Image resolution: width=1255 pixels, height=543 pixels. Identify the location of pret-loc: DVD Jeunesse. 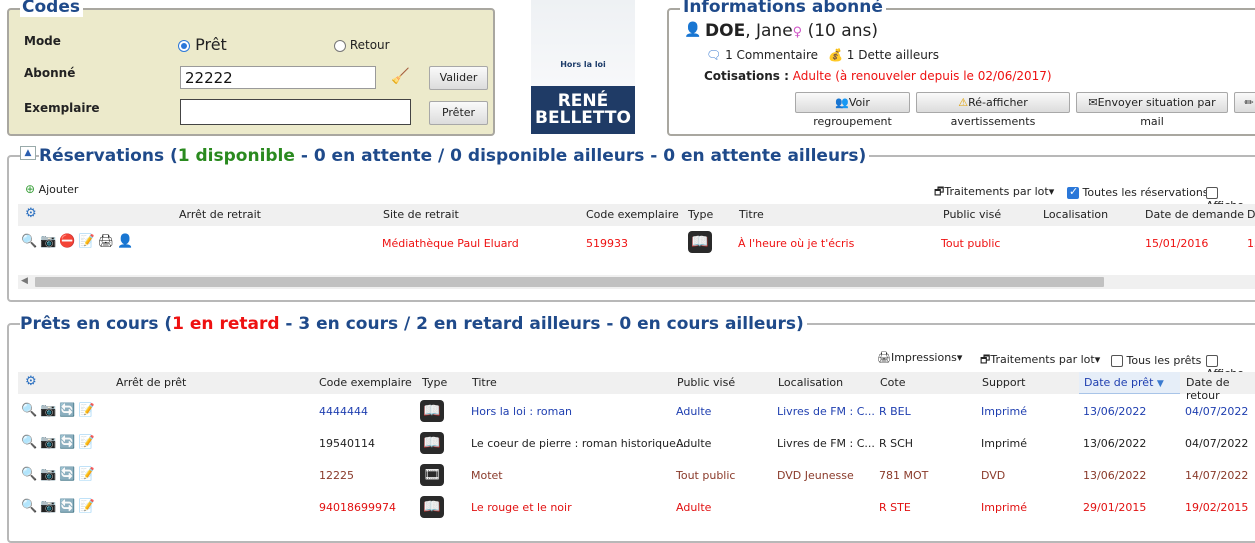
(815, 475).